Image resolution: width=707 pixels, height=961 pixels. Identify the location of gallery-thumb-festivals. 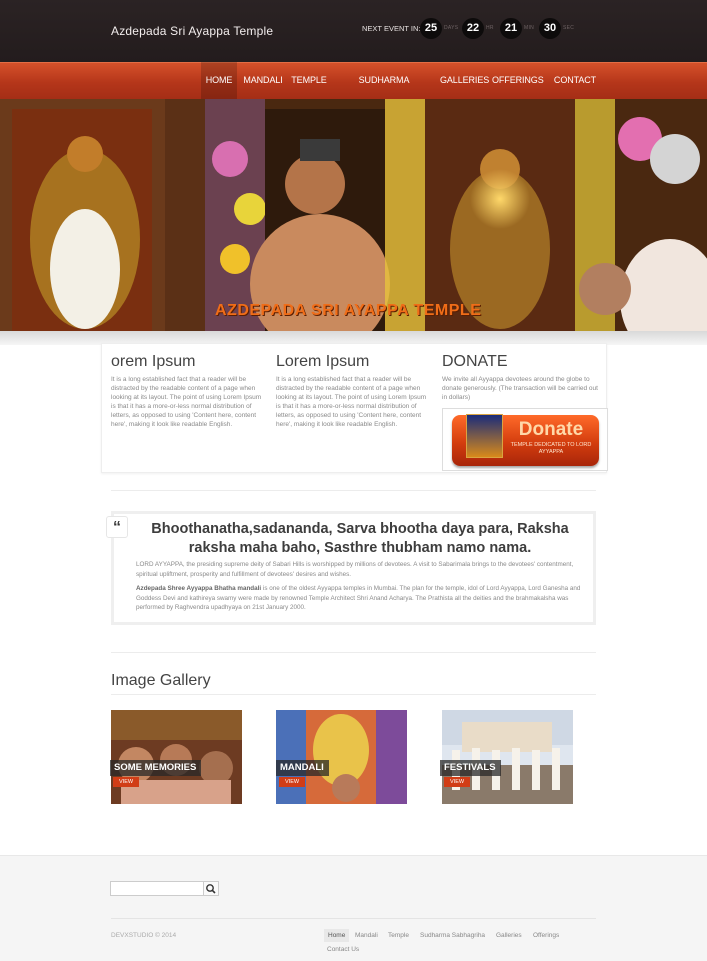
(507, 757).